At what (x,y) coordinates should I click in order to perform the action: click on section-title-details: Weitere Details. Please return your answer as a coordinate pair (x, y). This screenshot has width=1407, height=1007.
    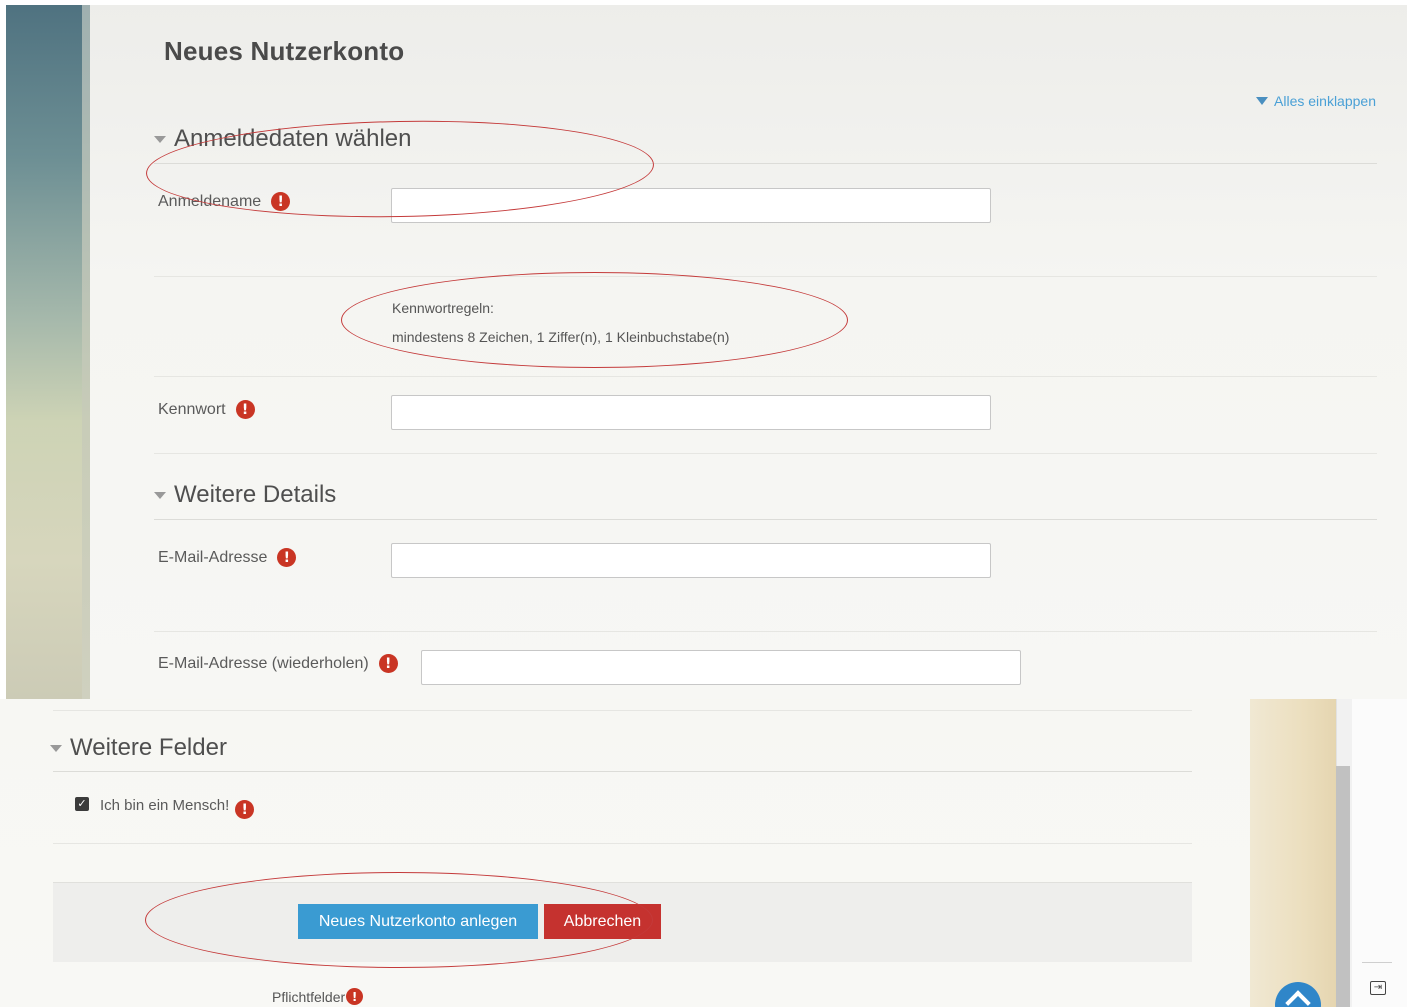
    Looking at the image, I should click on (255, 494).